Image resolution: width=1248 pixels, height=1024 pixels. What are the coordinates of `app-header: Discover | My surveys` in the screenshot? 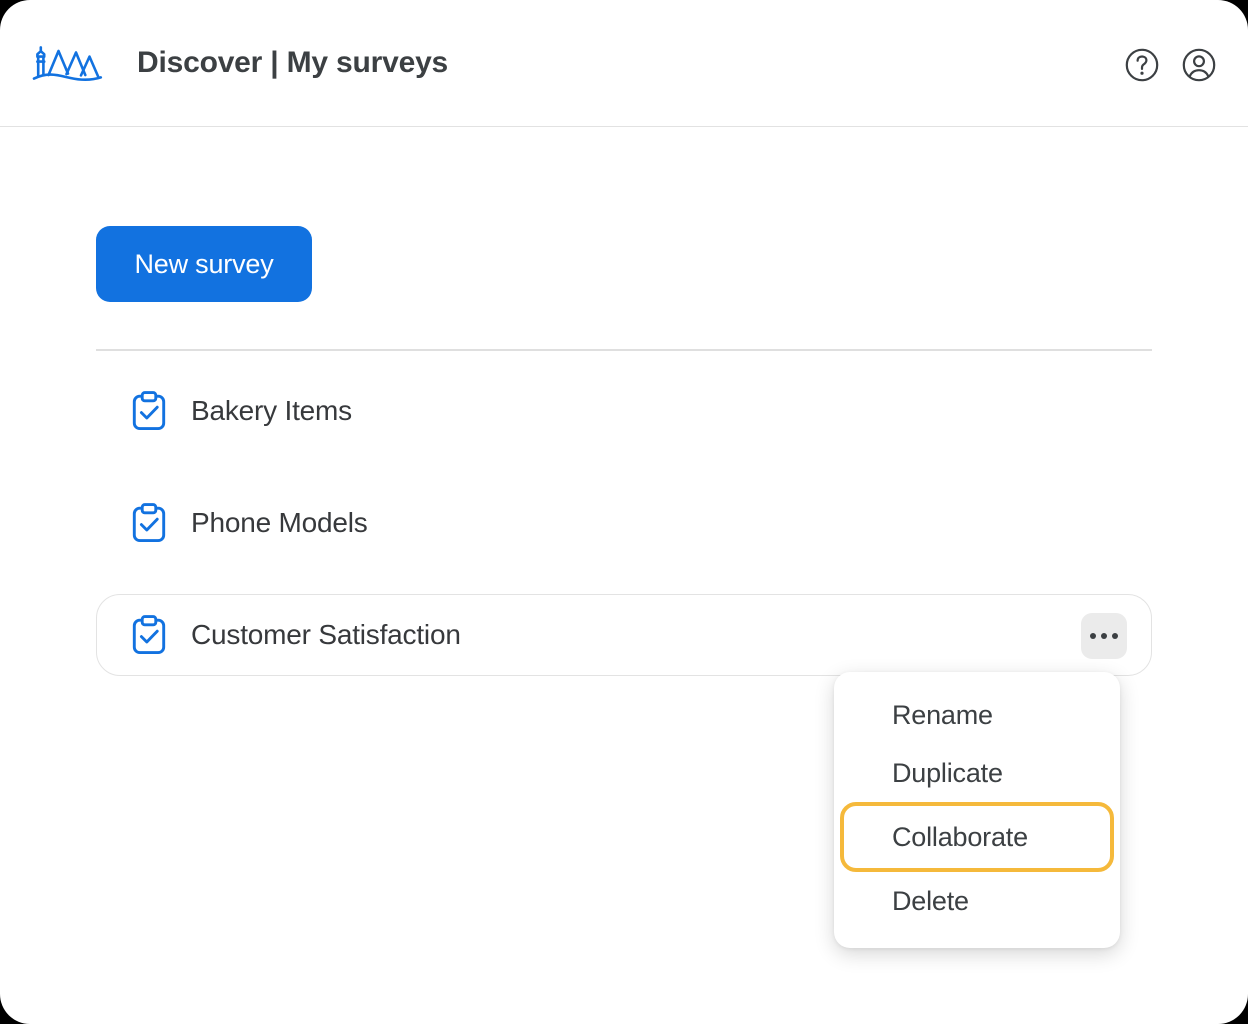 It's located at (624, 63).